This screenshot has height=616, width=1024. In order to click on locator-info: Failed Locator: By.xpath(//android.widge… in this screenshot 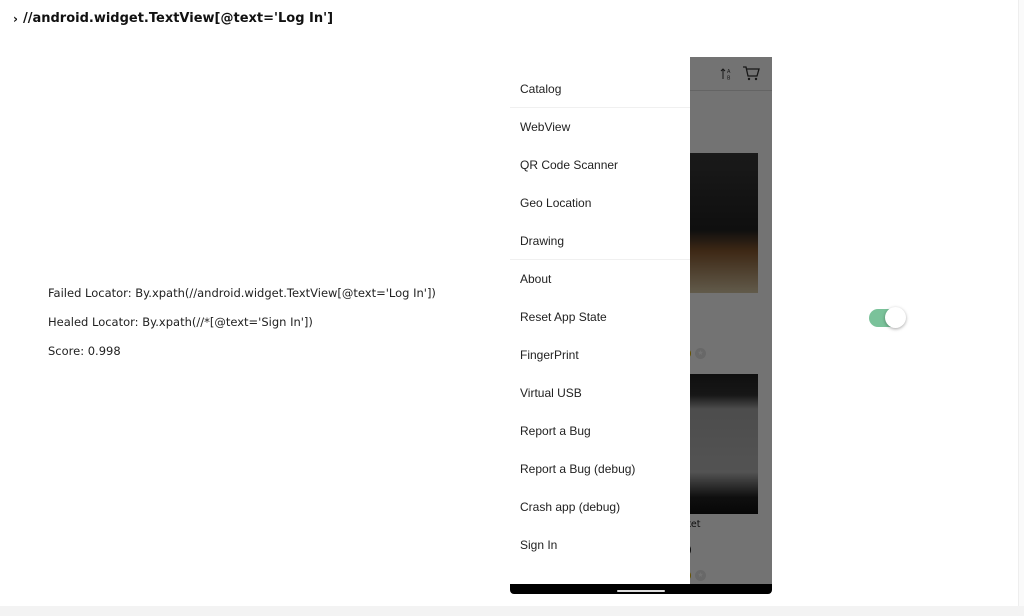, I will do `click(242, 329)`.